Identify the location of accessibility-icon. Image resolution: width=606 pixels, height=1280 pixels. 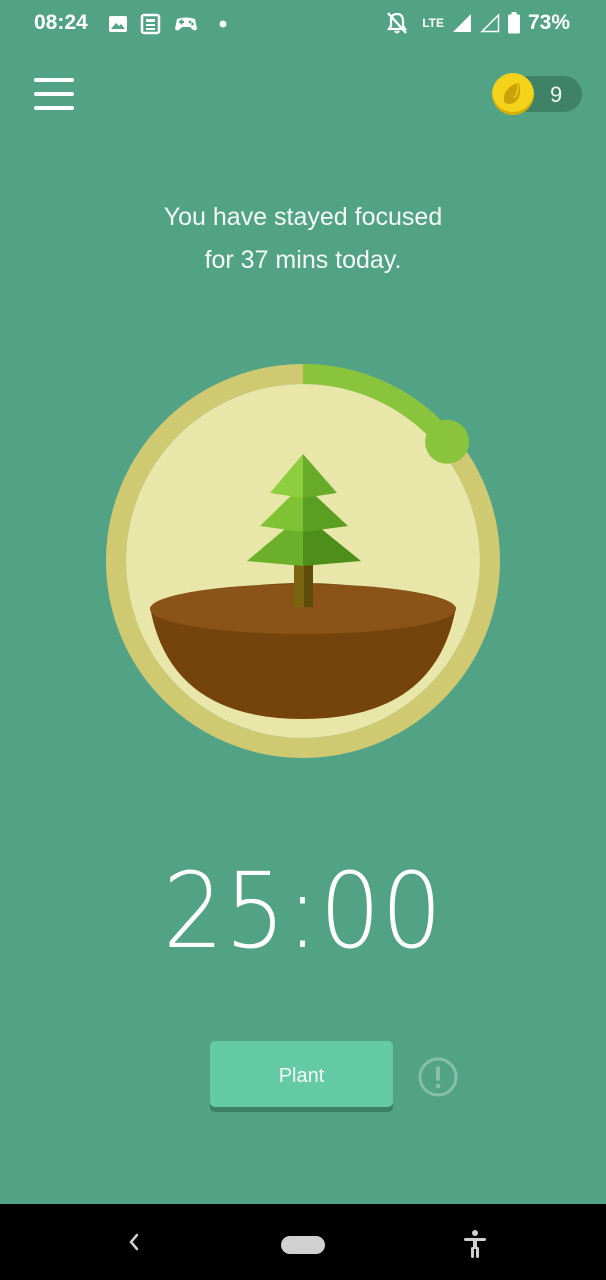
(475, 1244).